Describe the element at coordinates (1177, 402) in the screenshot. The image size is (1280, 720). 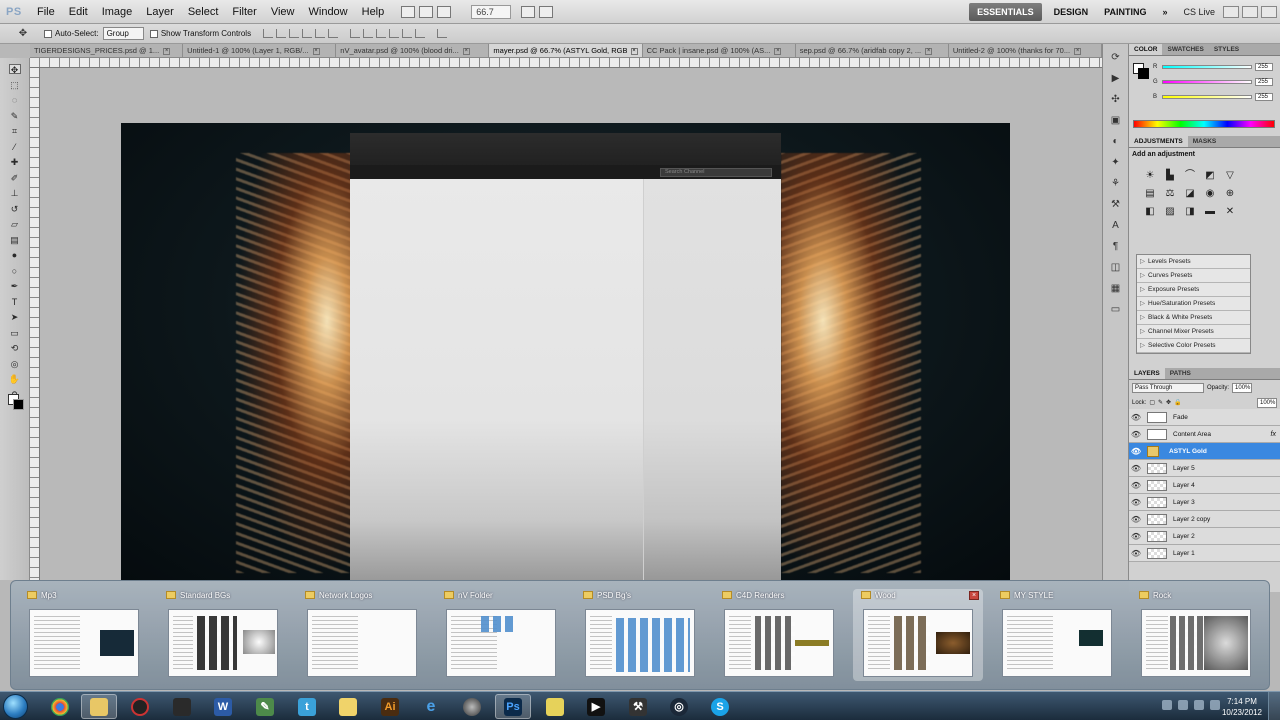
I see `lock-all-icon: 🔒` at that location.